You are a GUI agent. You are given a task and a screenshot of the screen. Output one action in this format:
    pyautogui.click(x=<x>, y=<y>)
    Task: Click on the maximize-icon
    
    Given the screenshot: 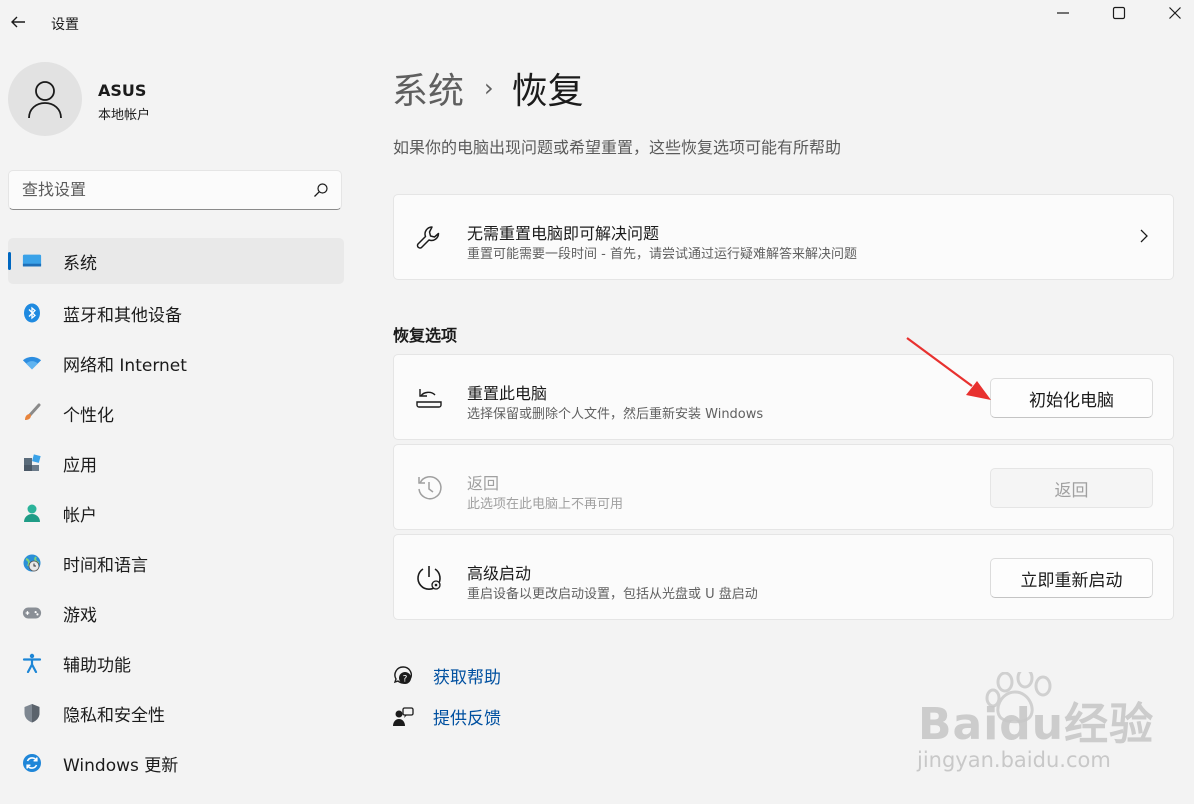 What is the action you would take?
    pyautogui.click(x=1119, y=13)
    